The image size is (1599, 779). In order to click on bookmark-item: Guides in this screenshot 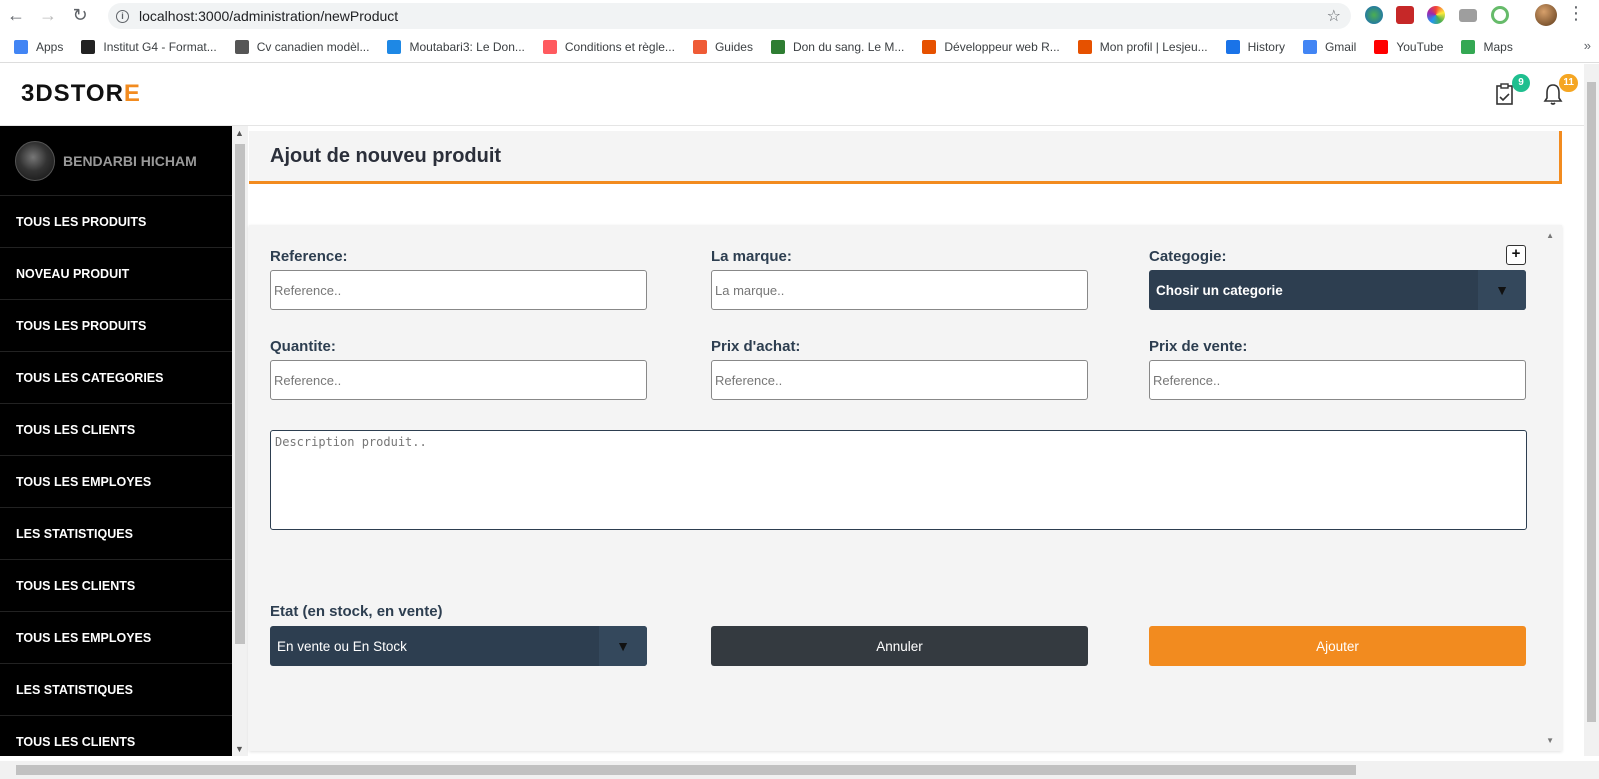, I will do `click(722, 46)`.